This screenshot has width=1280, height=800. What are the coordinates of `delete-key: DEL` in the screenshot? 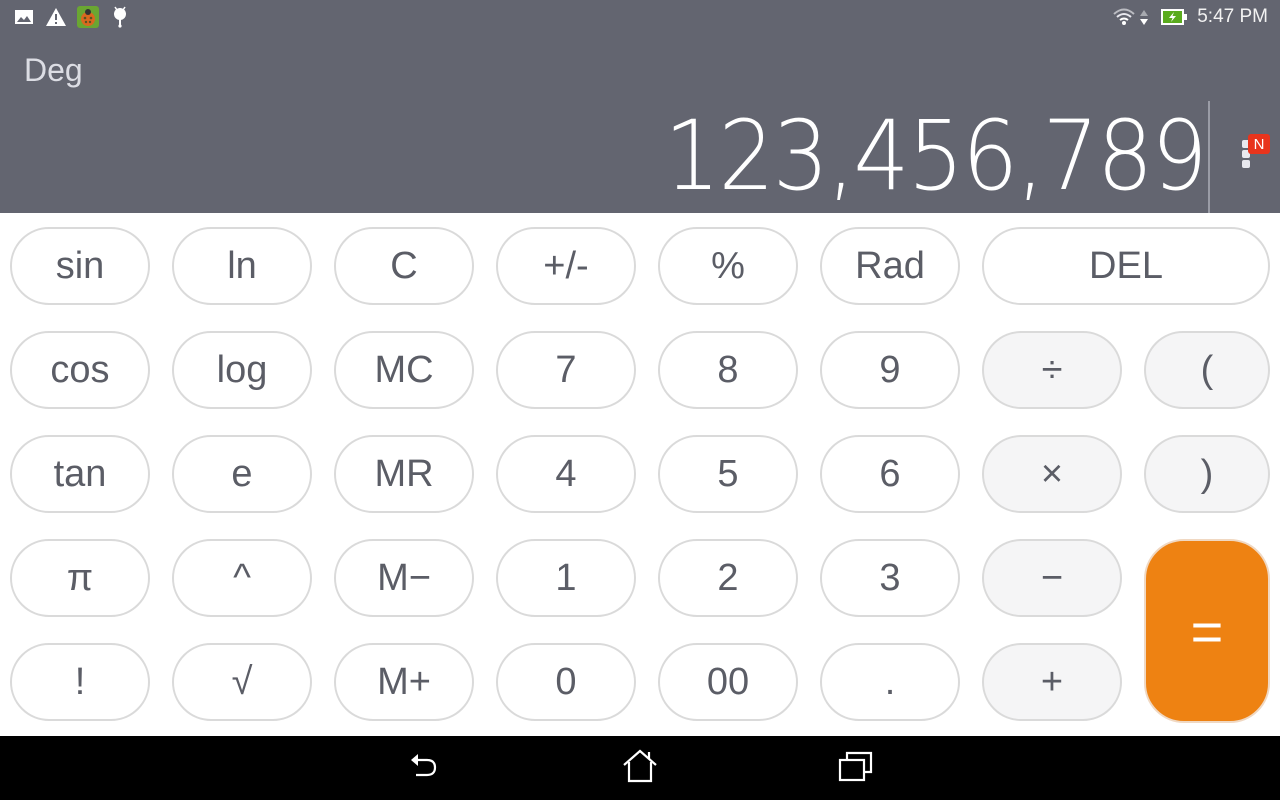 It's located at (1126, 266).